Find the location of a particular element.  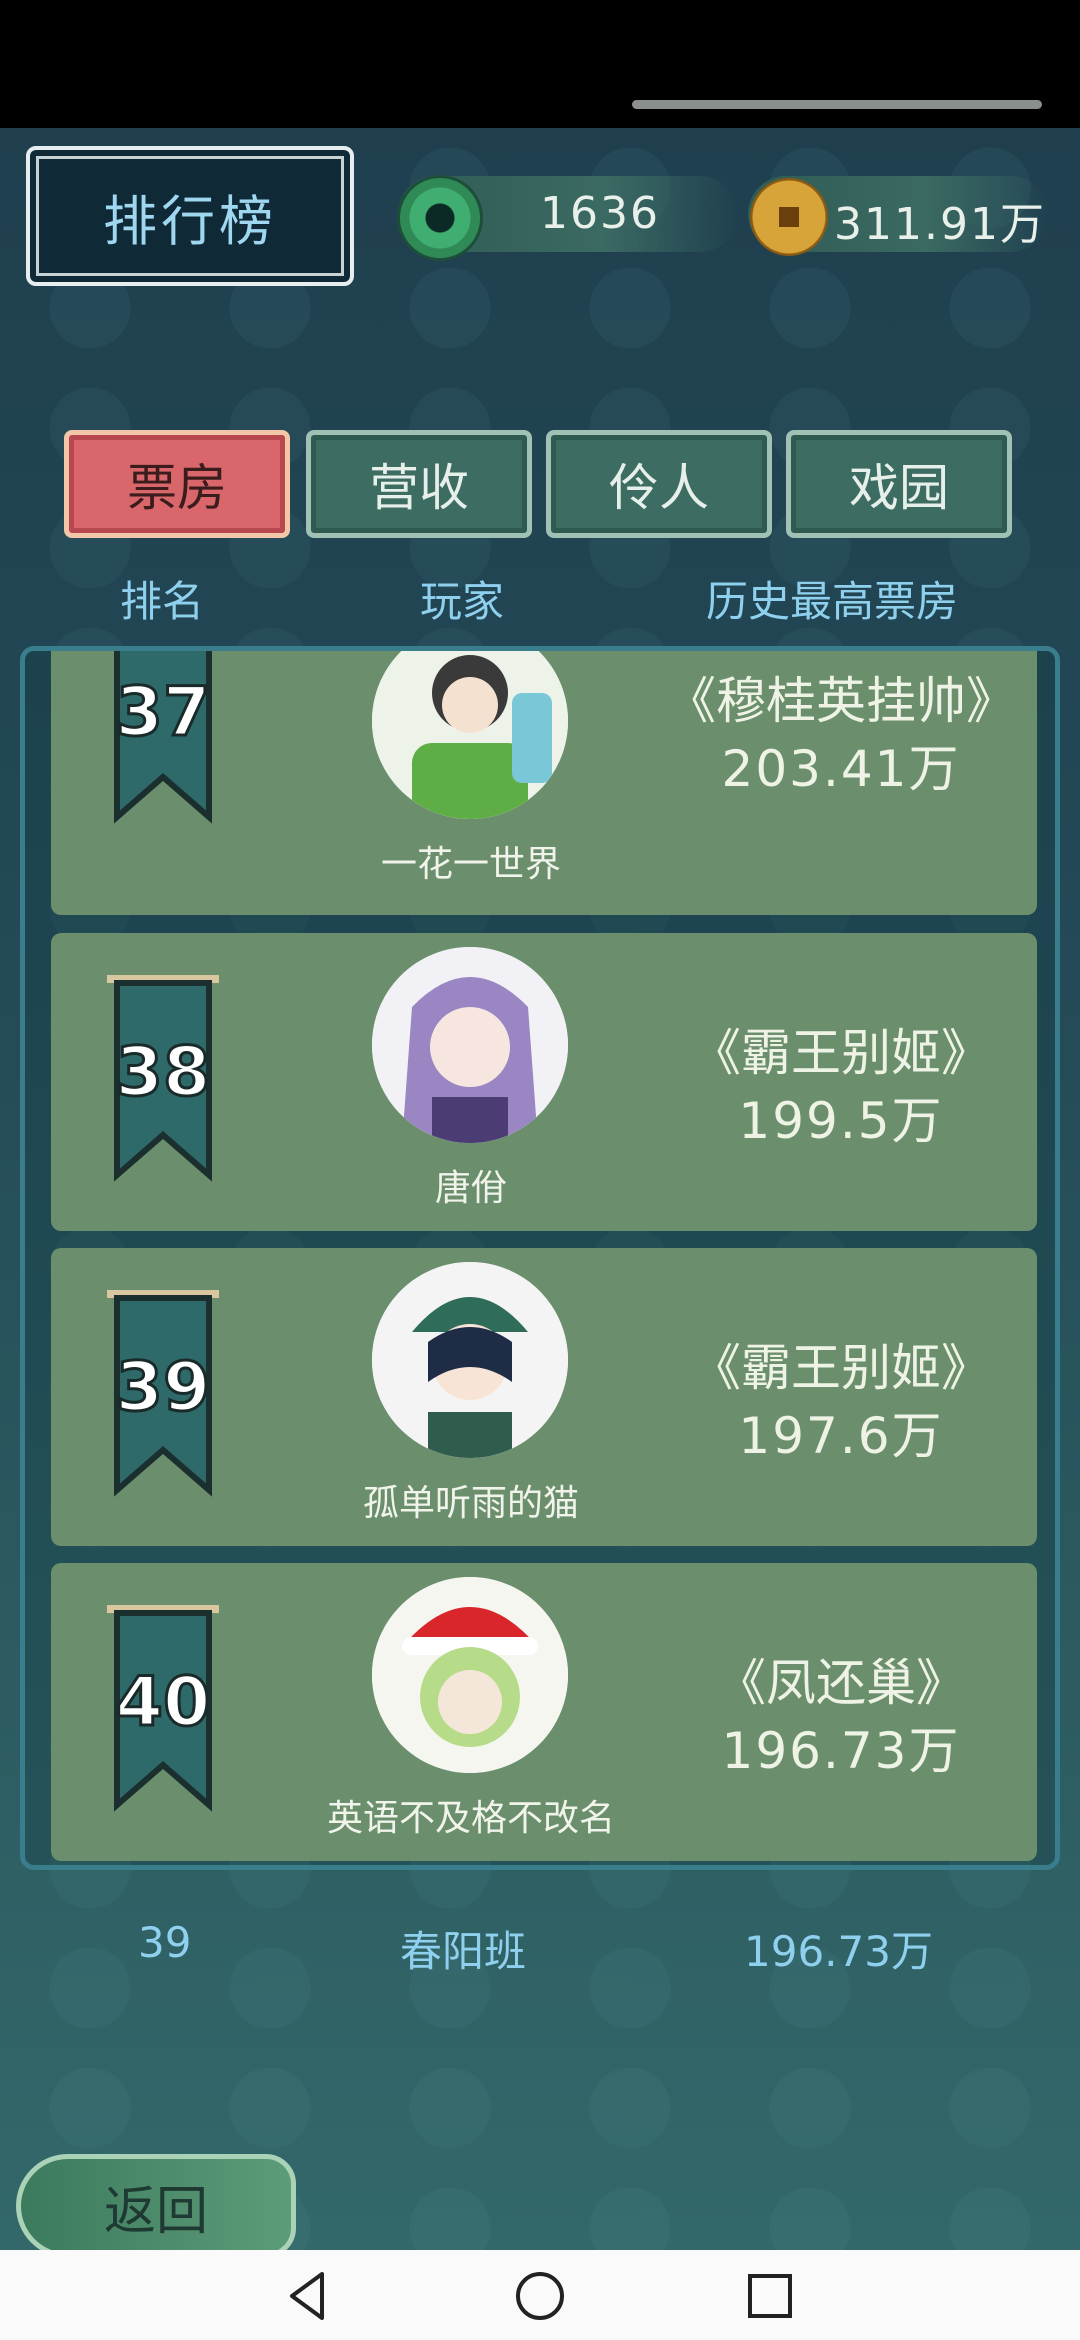

box-office-value: 197.6万 is located at coordinates (841, 1436).